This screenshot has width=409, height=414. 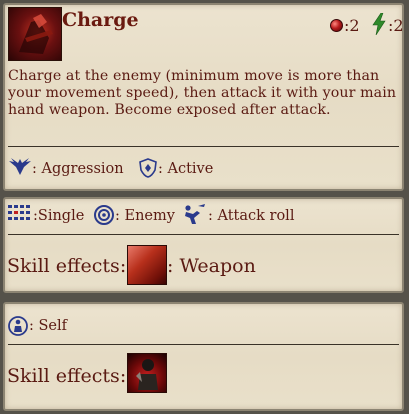 I want to click on charge-skill-icon, so click(x=35, y=34).